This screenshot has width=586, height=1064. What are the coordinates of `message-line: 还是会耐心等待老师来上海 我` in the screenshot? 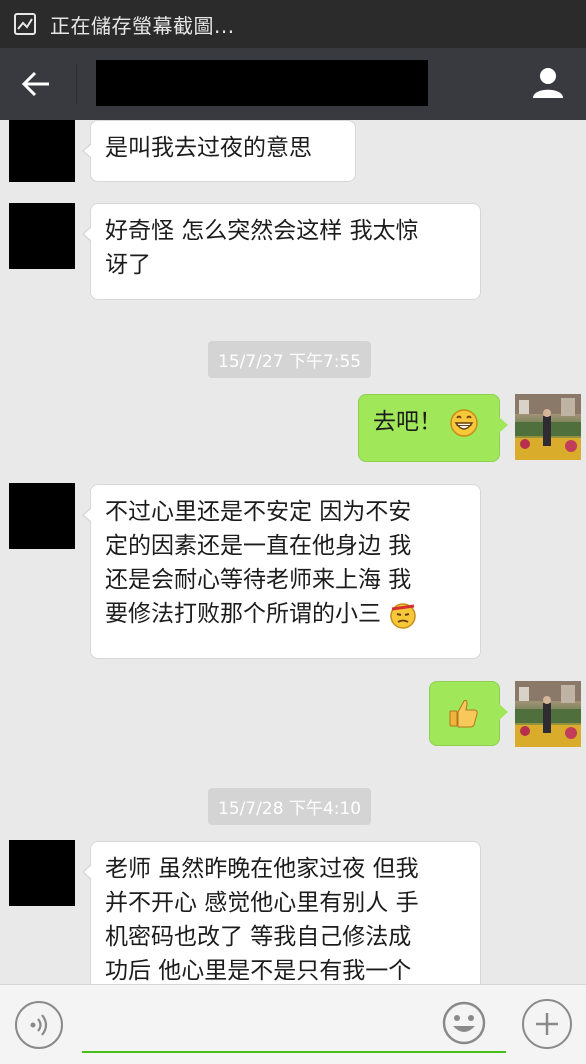 It's located at (258, 580).